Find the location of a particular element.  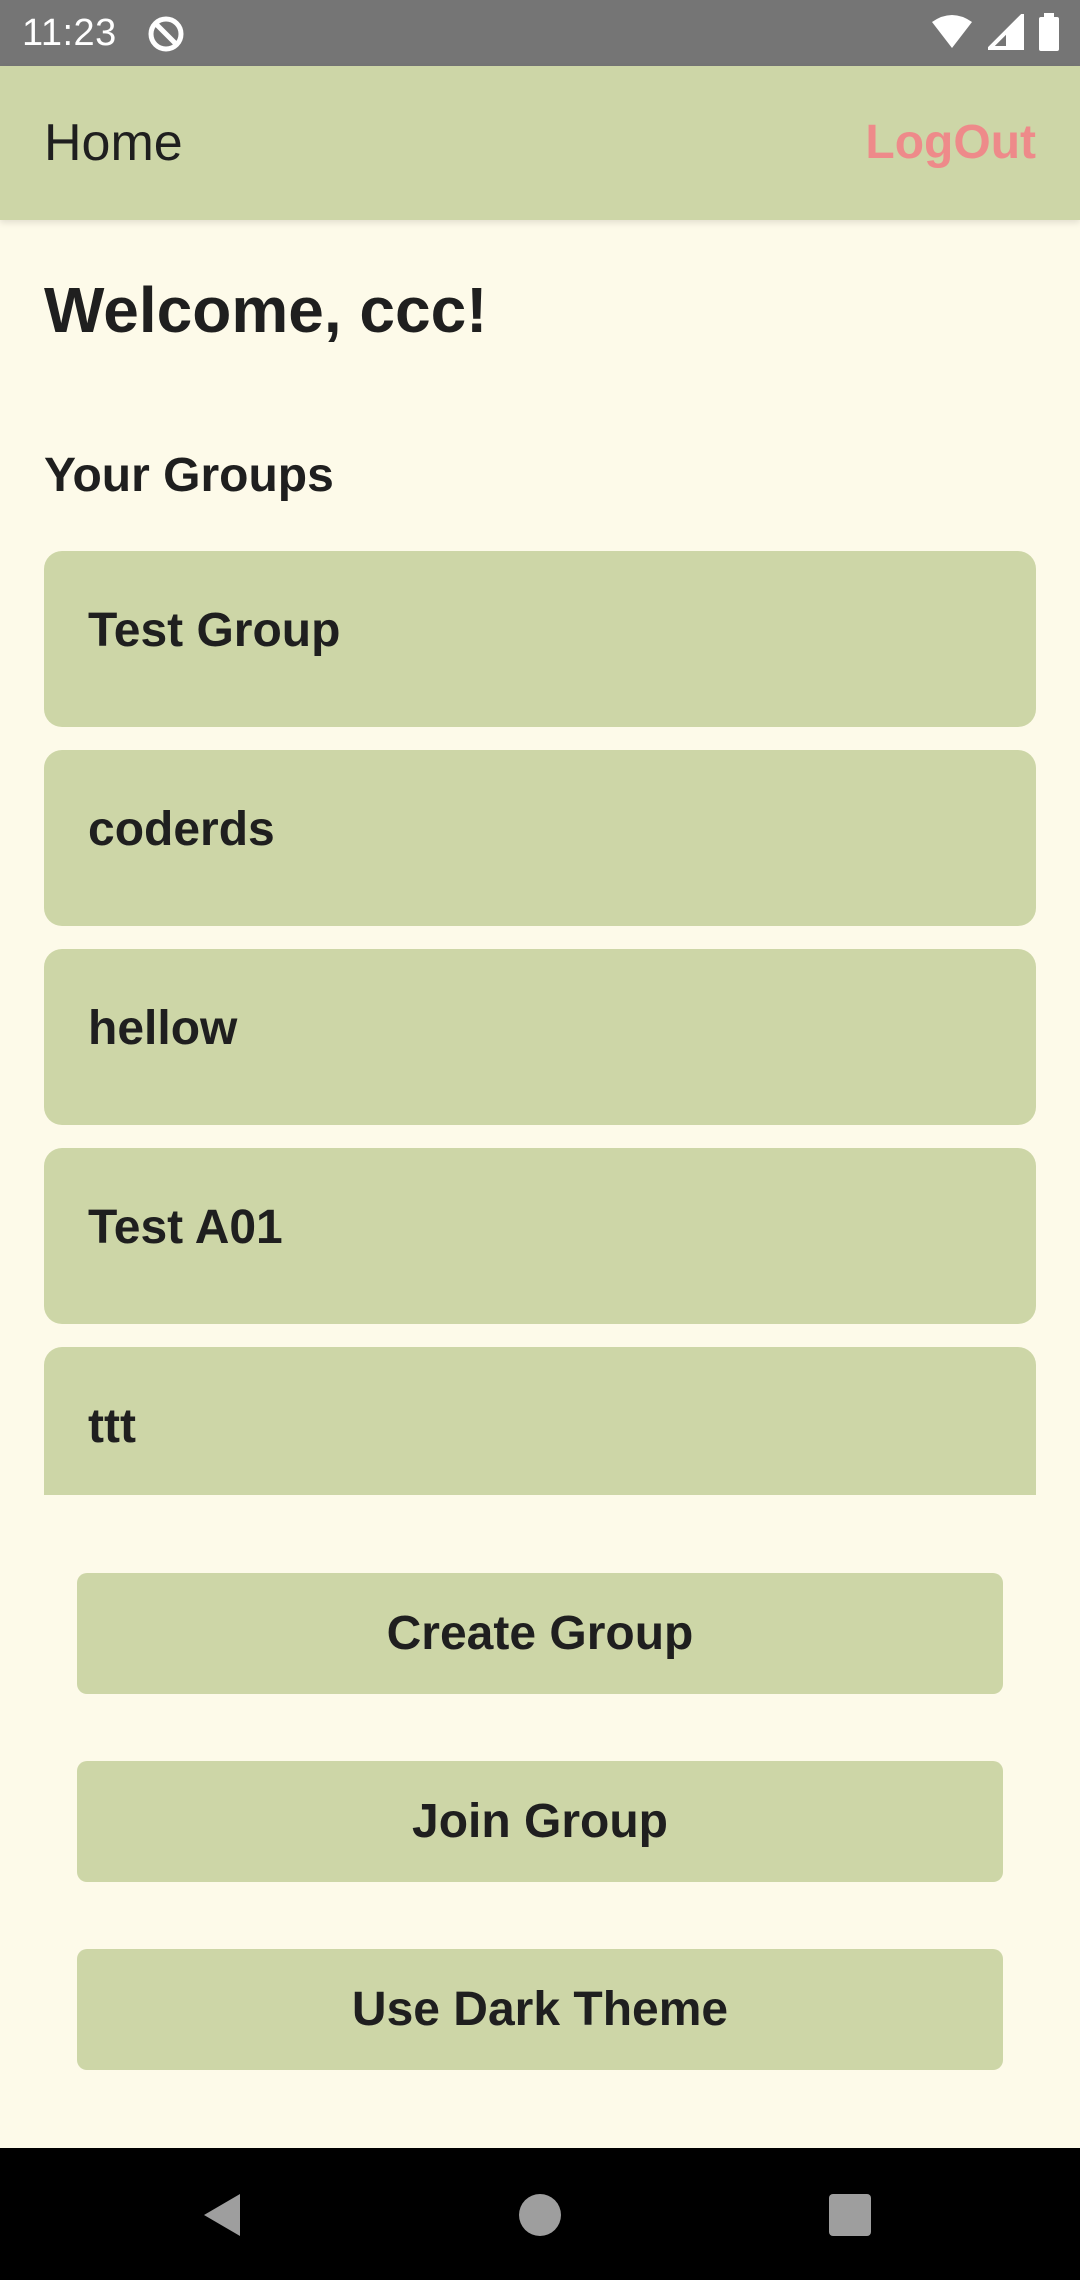

sync-icon is located at coordinates (166, 34).